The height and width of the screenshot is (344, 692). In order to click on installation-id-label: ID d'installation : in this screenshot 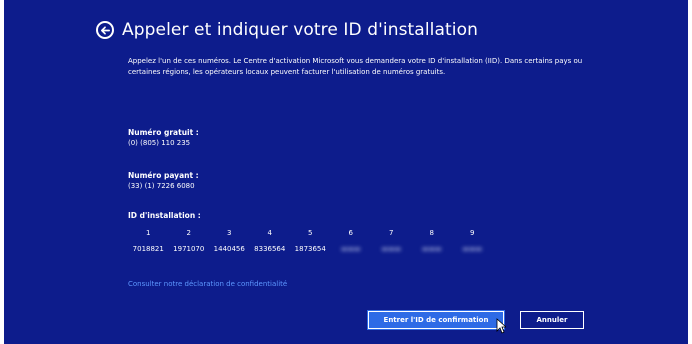, I will do `click(164, 215)`.